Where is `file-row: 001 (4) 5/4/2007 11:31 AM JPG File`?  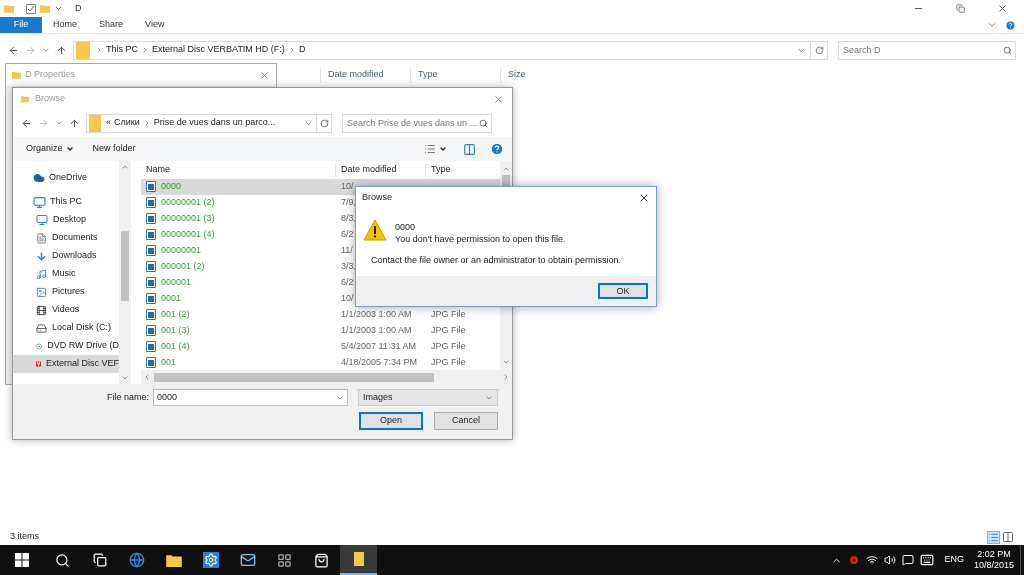
file-row: 001 (4) 5/4/2007 11:31 AM JPG File is located at coordinates (320, 346).